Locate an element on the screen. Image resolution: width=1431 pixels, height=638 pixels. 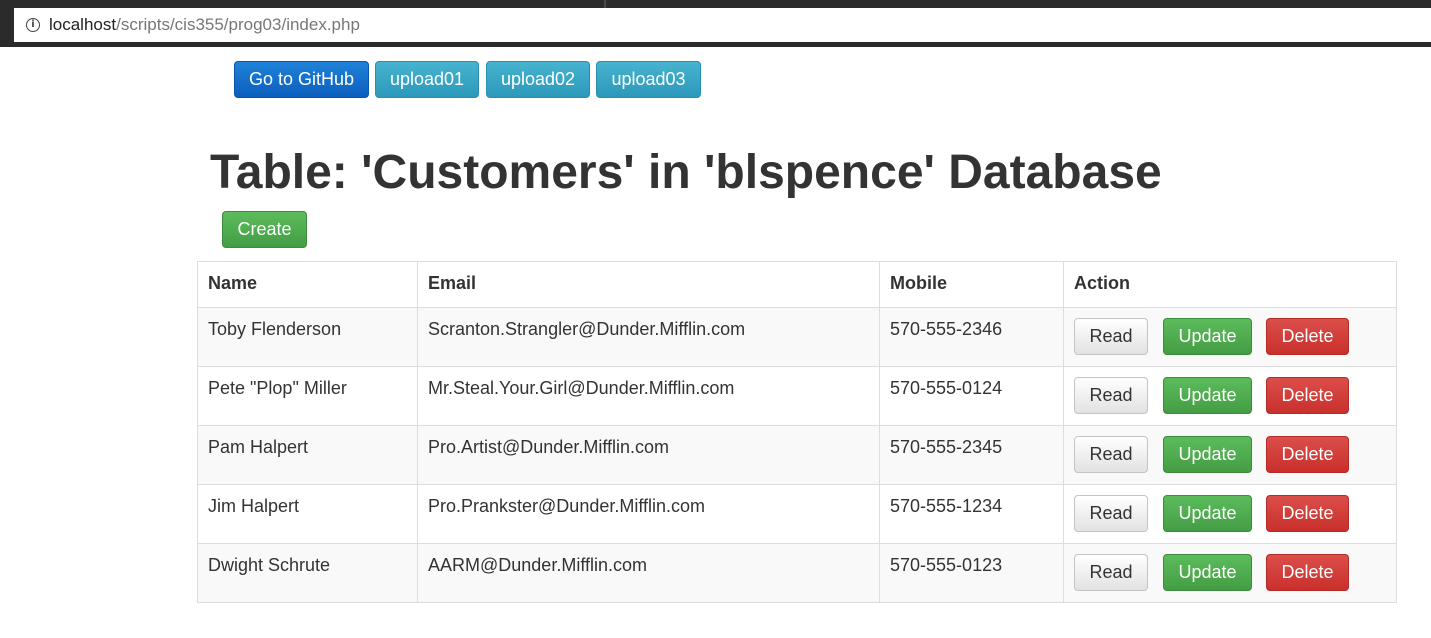
browser-toolbar-edge is located at coordinates (715, 44).